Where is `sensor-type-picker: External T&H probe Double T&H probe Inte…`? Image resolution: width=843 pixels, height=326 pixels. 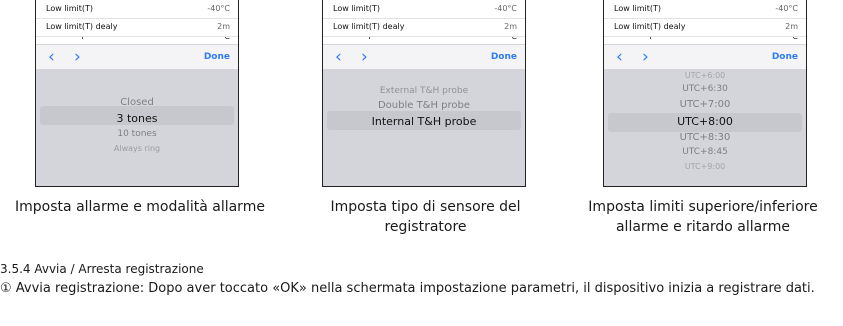
sensor-type-picker: External T&H probe Double T&H probe Inte… is located at coordinates (424, 128).